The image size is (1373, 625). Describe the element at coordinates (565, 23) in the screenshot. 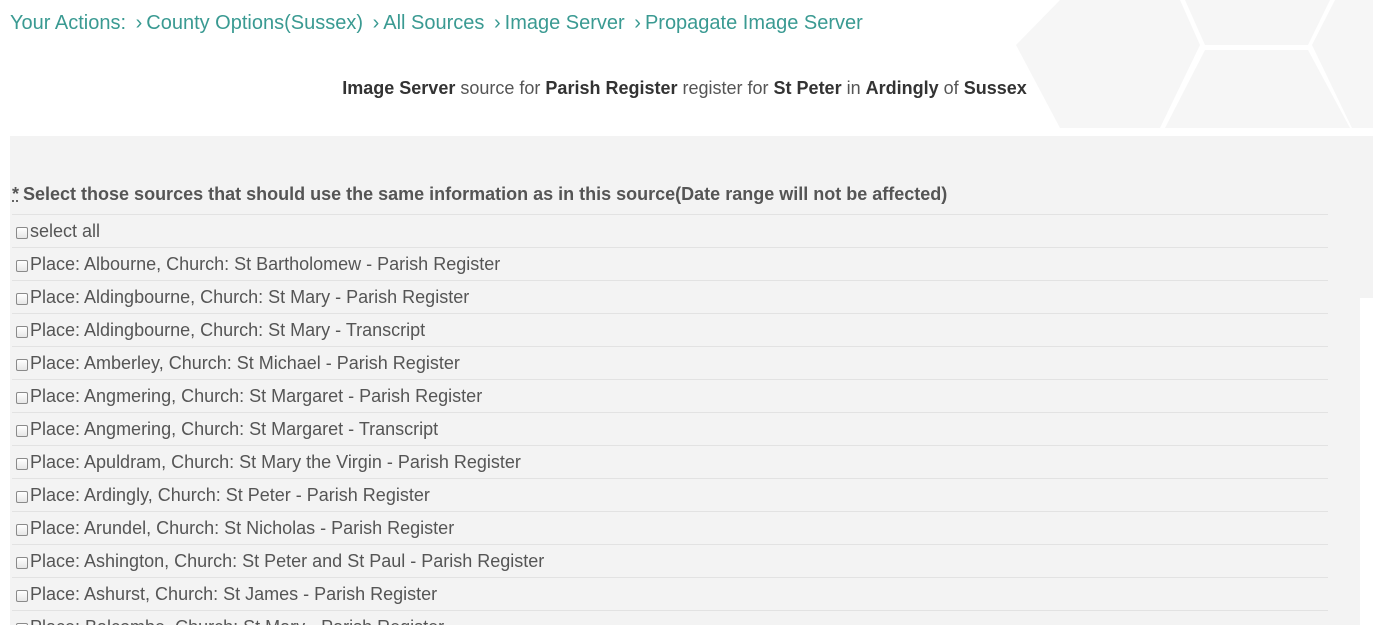

I see `breadcrumb-image-server: Image Server` at that location.